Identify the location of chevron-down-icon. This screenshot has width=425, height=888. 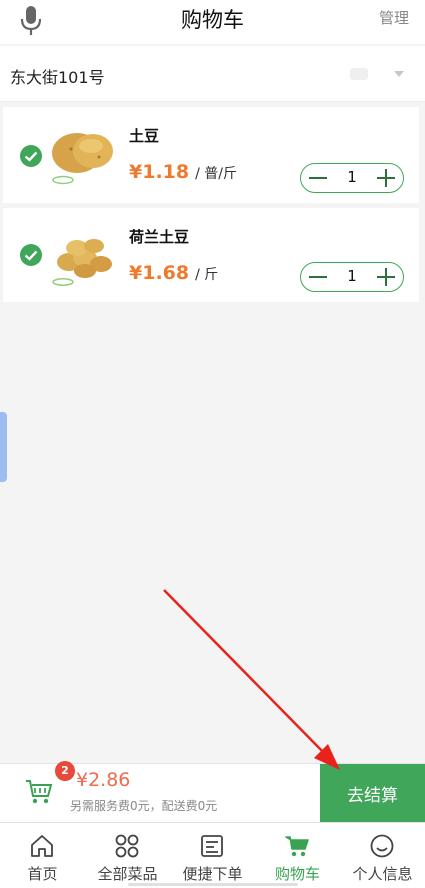
(399, 74).